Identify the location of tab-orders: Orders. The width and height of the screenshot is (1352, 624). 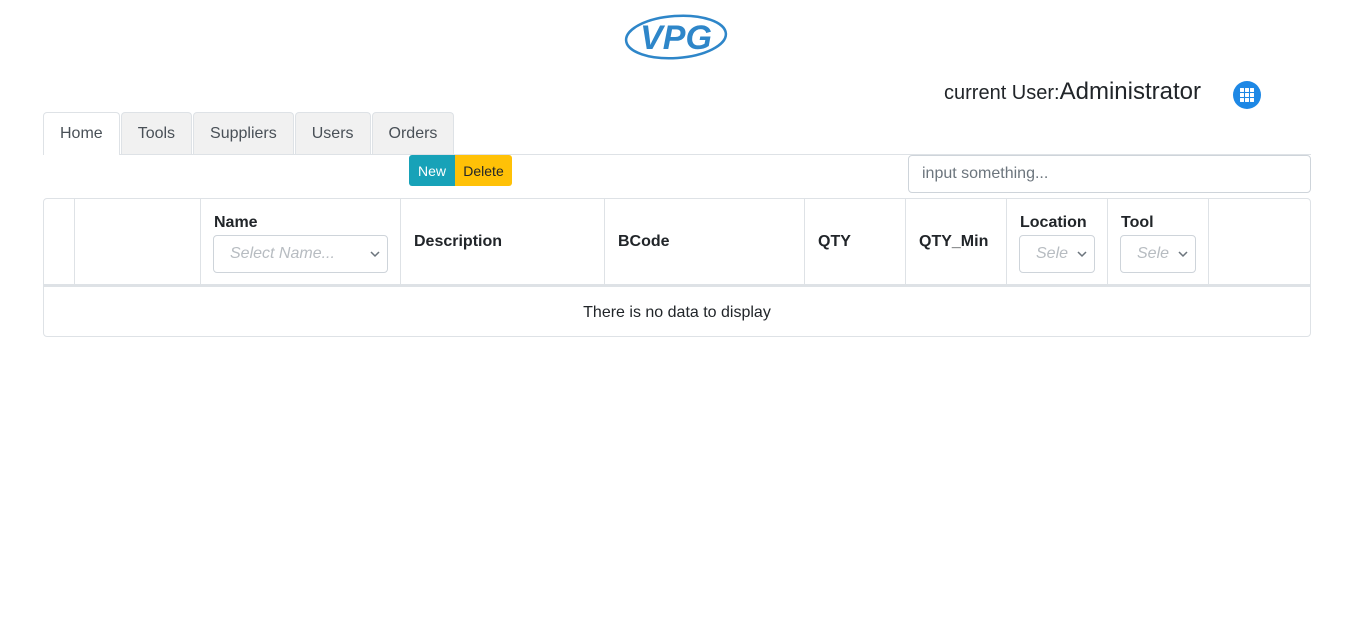
(413, 133).